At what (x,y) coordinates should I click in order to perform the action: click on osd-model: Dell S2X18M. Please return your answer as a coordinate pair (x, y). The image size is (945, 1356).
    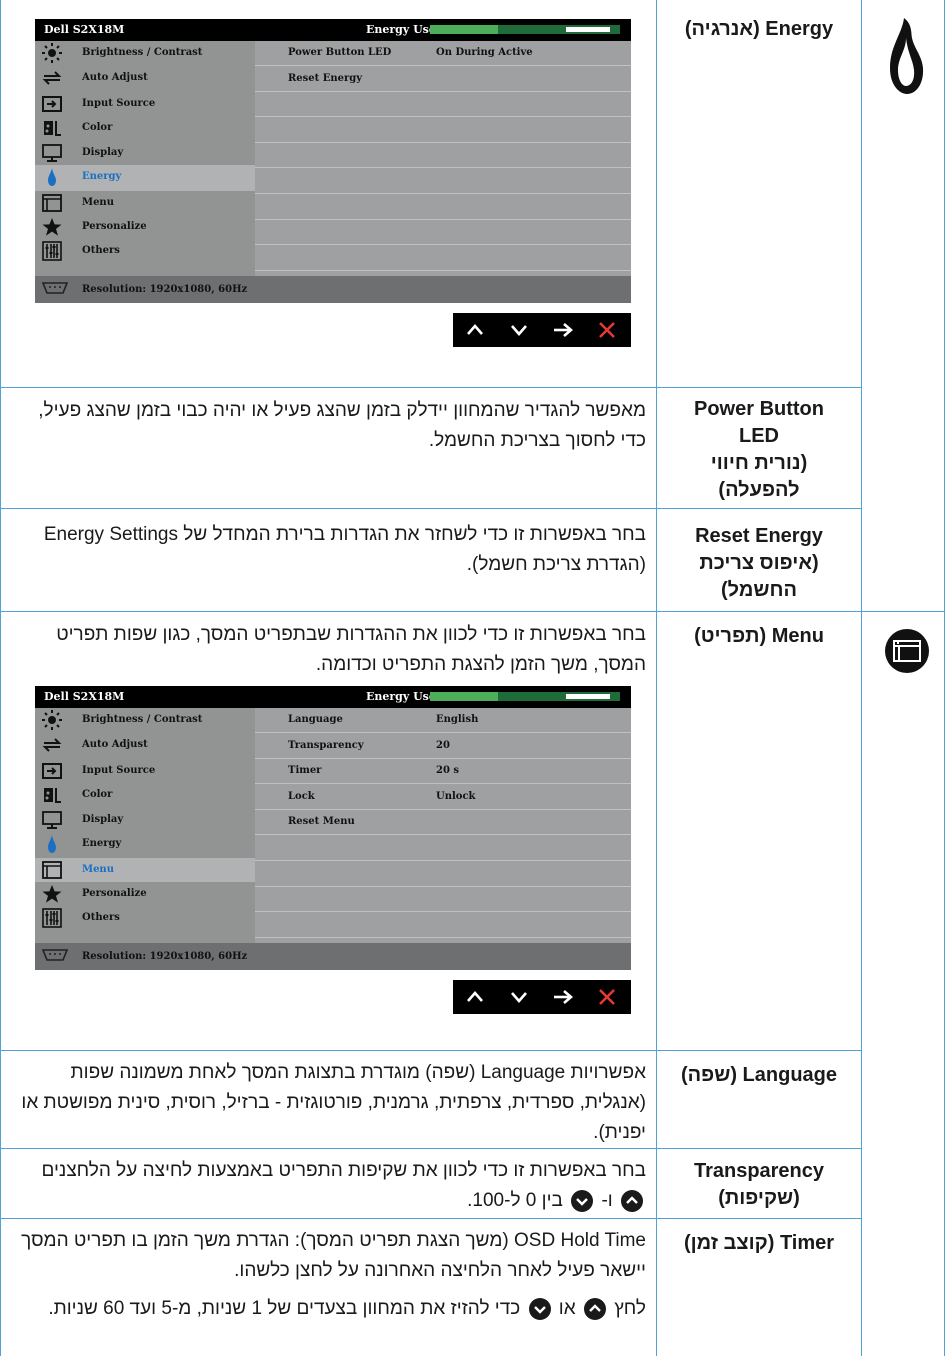
    Looking at the image, I should click on (84, 696).